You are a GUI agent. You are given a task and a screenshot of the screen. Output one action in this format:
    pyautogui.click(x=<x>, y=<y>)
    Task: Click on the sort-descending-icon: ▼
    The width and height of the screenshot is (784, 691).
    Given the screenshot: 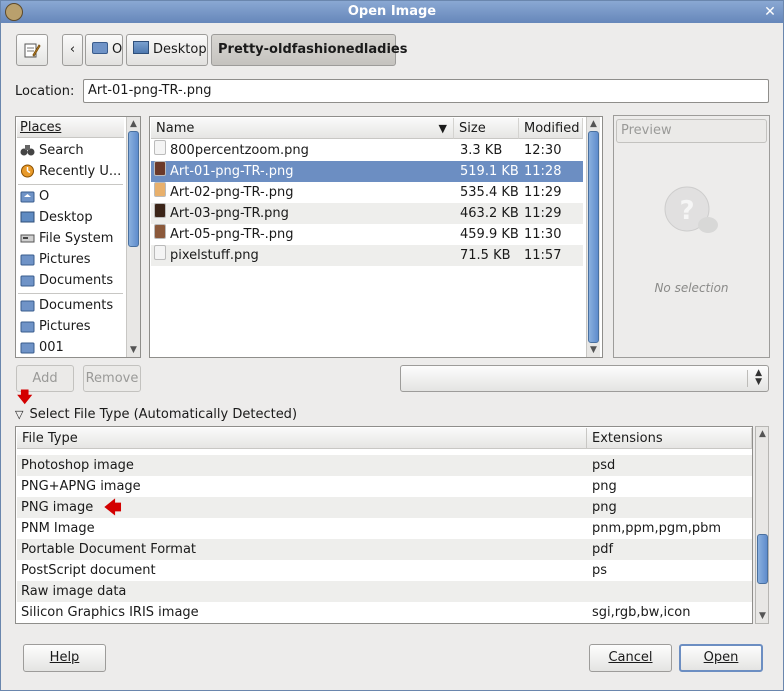 What is the action you would take?
    pyautogui.click(x=442, y=128)
    